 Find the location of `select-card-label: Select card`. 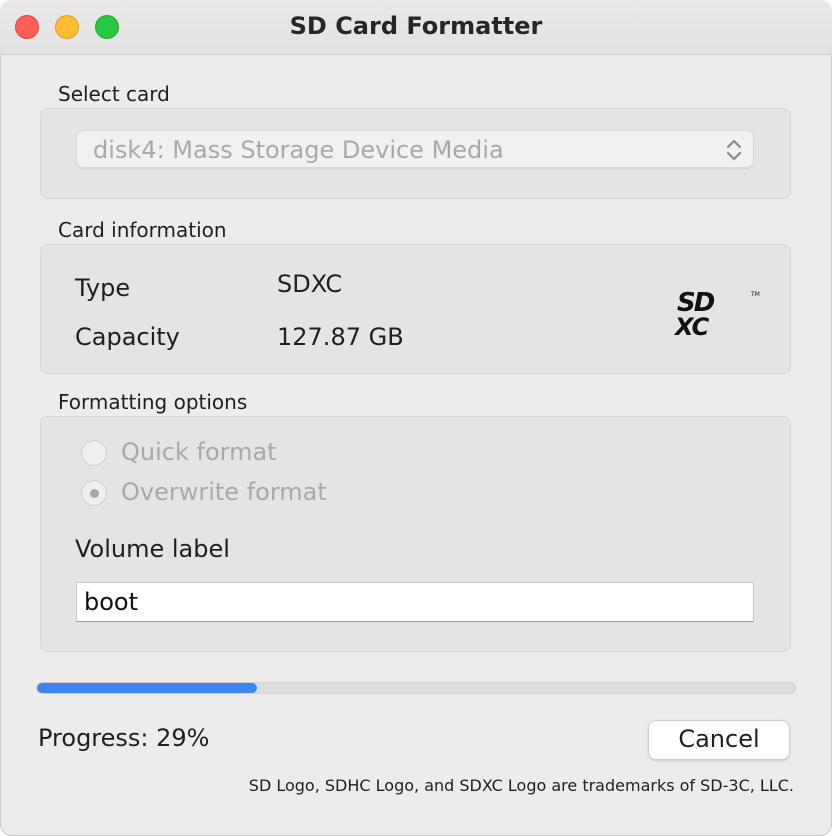

select-card-label: Select card is located at coordinates (114, 94).